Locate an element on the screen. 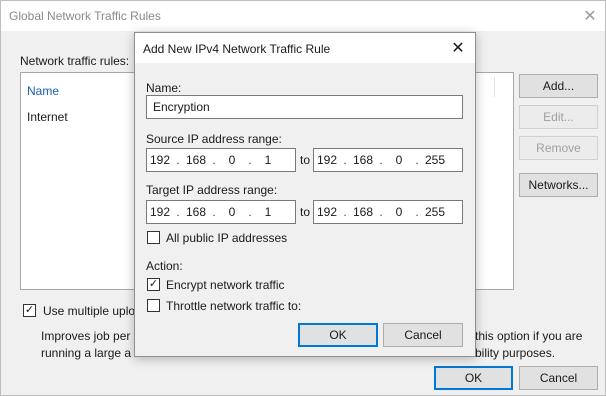 This screenshot has width=606, height=396. remove-button: Remove is located at coordinates (558, 148).